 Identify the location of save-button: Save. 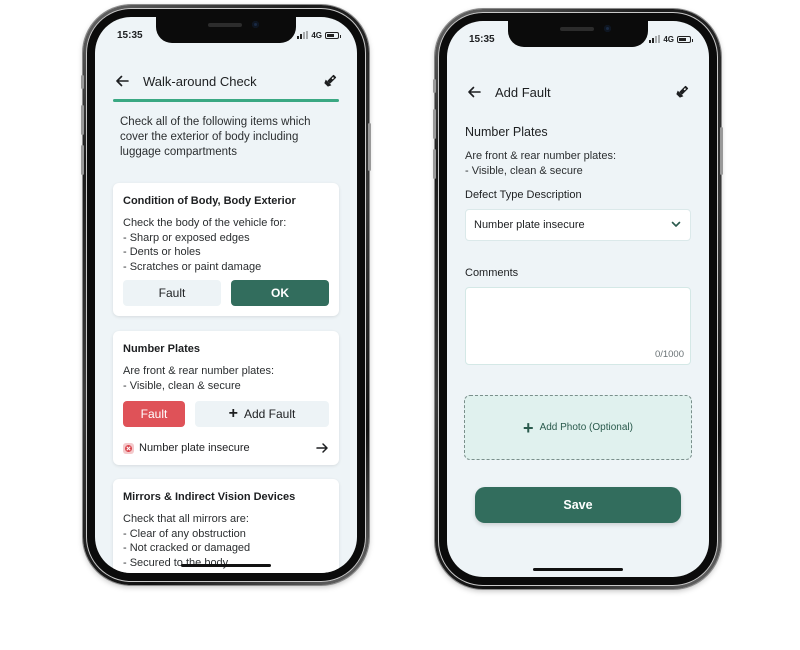
(578, 505).